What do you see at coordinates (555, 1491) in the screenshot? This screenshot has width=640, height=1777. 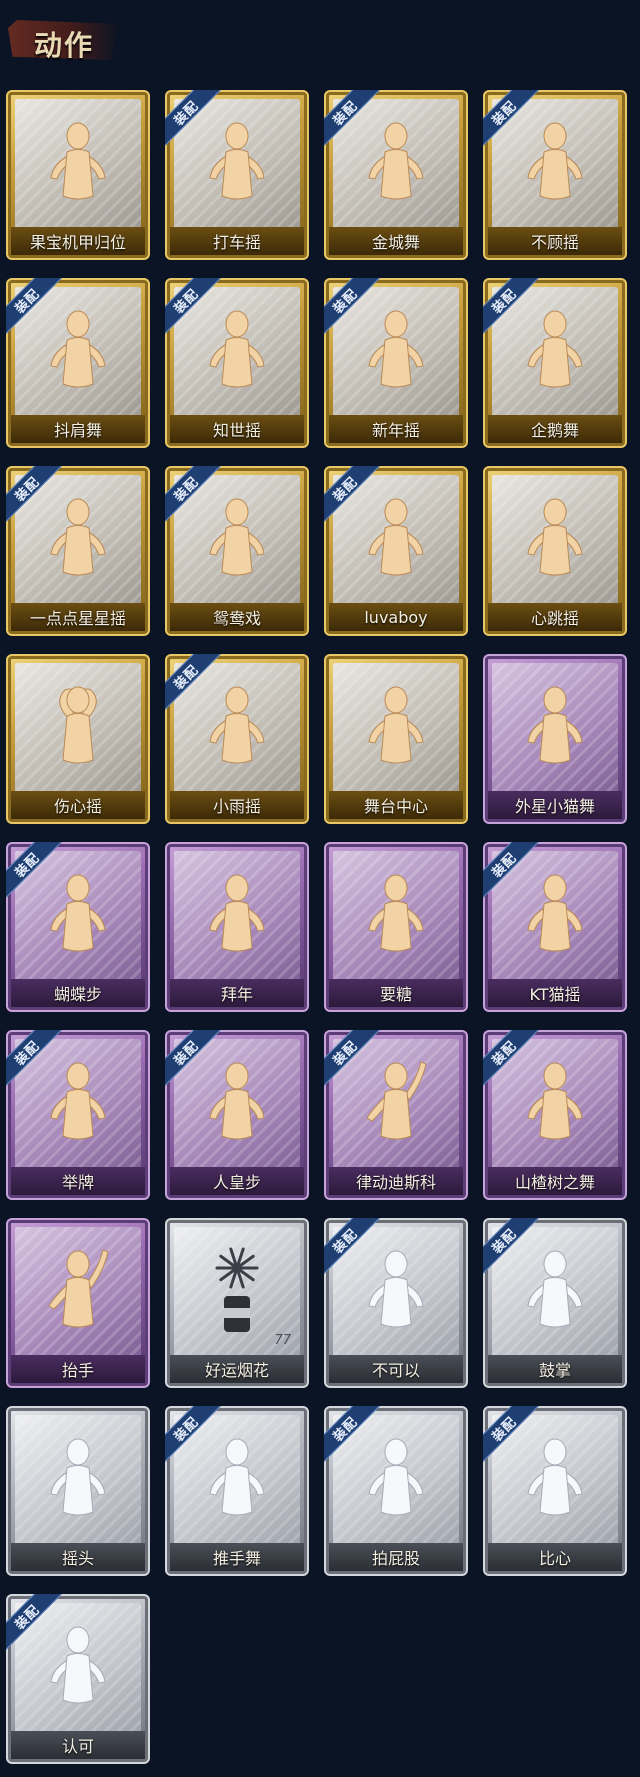 I see `action-card: 比心 装配` at bounding box center [555, 1491].